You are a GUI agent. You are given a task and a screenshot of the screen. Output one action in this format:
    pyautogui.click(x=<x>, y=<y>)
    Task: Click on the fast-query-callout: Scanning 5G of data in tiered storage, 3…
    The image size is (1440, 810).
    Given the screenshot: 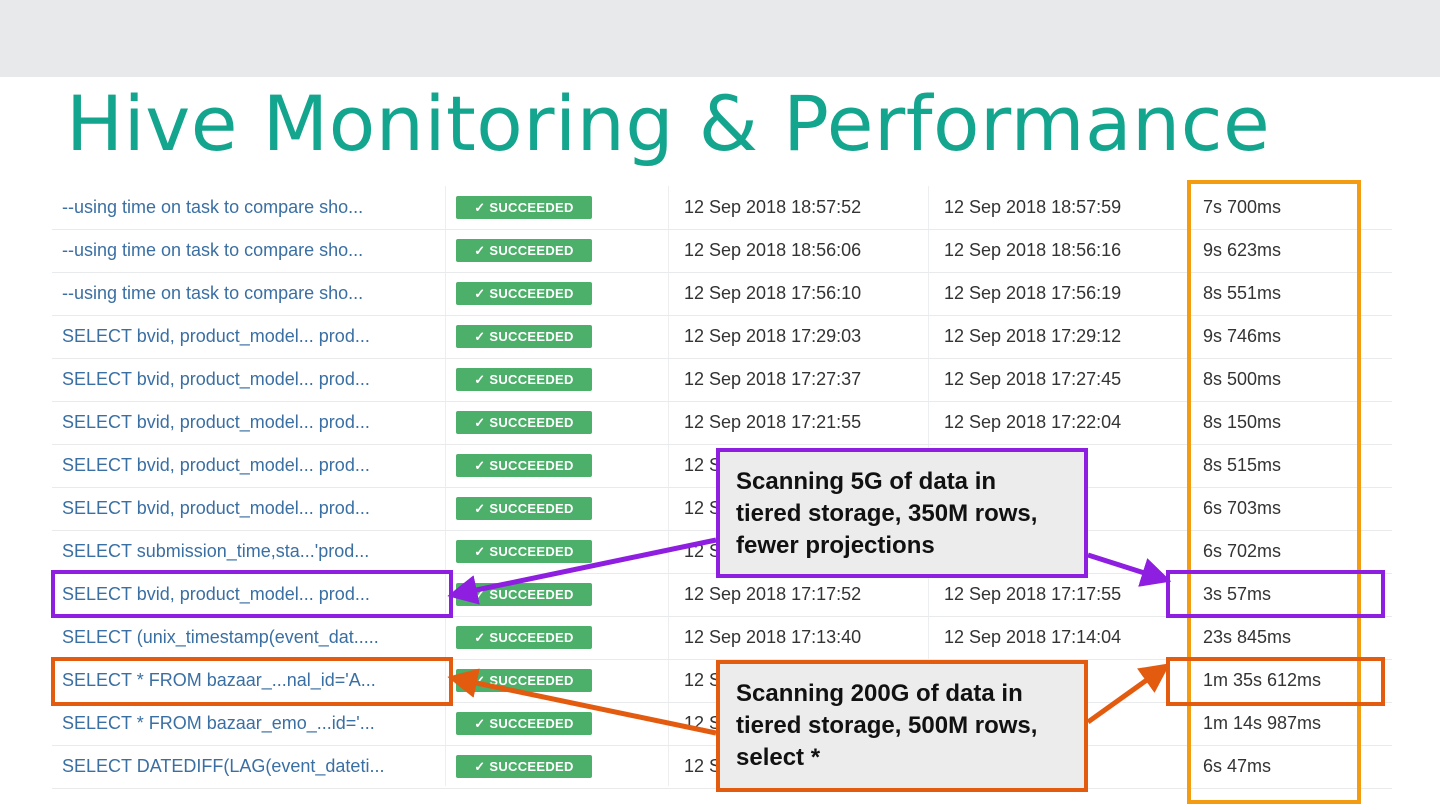 What is the action you would take?
    pyautogui.click(x=902, y=513)
    